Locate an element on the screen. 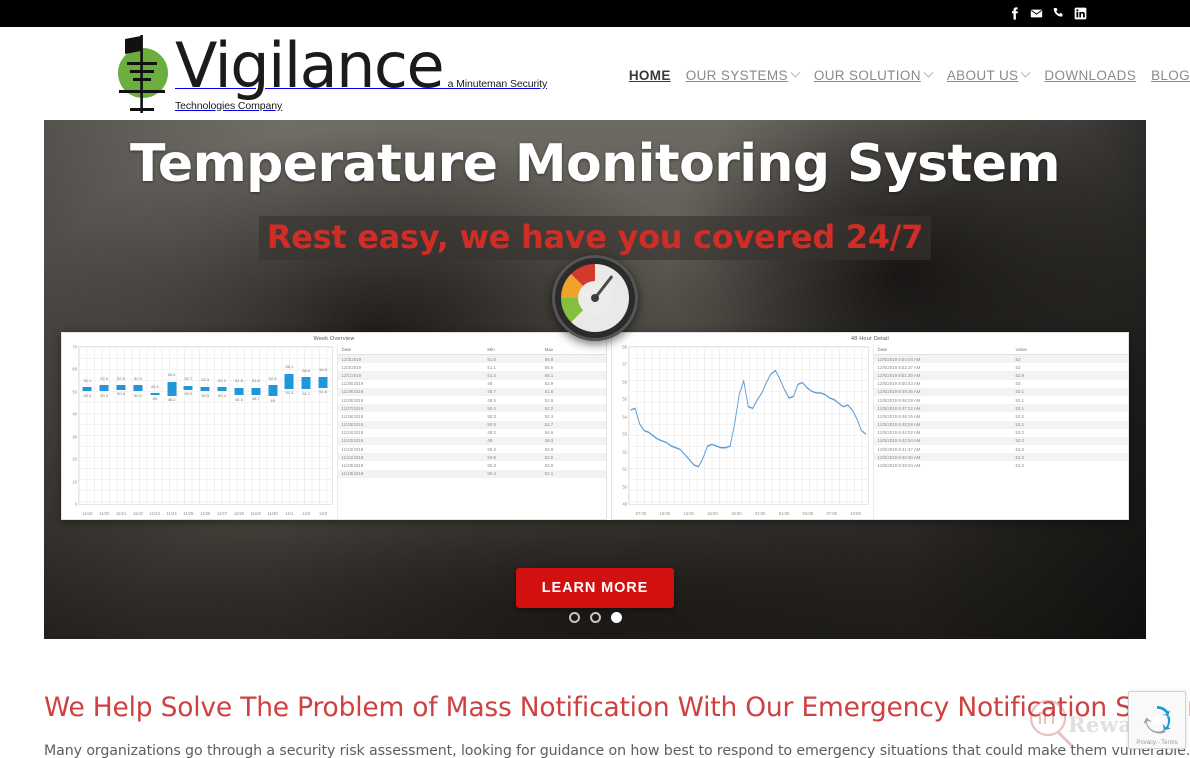 The width and height of the screenshot is (1190, 758). table-row: 12/5/2019 8:45:08 AM 53.1 is located at coordinates (1000, 424).